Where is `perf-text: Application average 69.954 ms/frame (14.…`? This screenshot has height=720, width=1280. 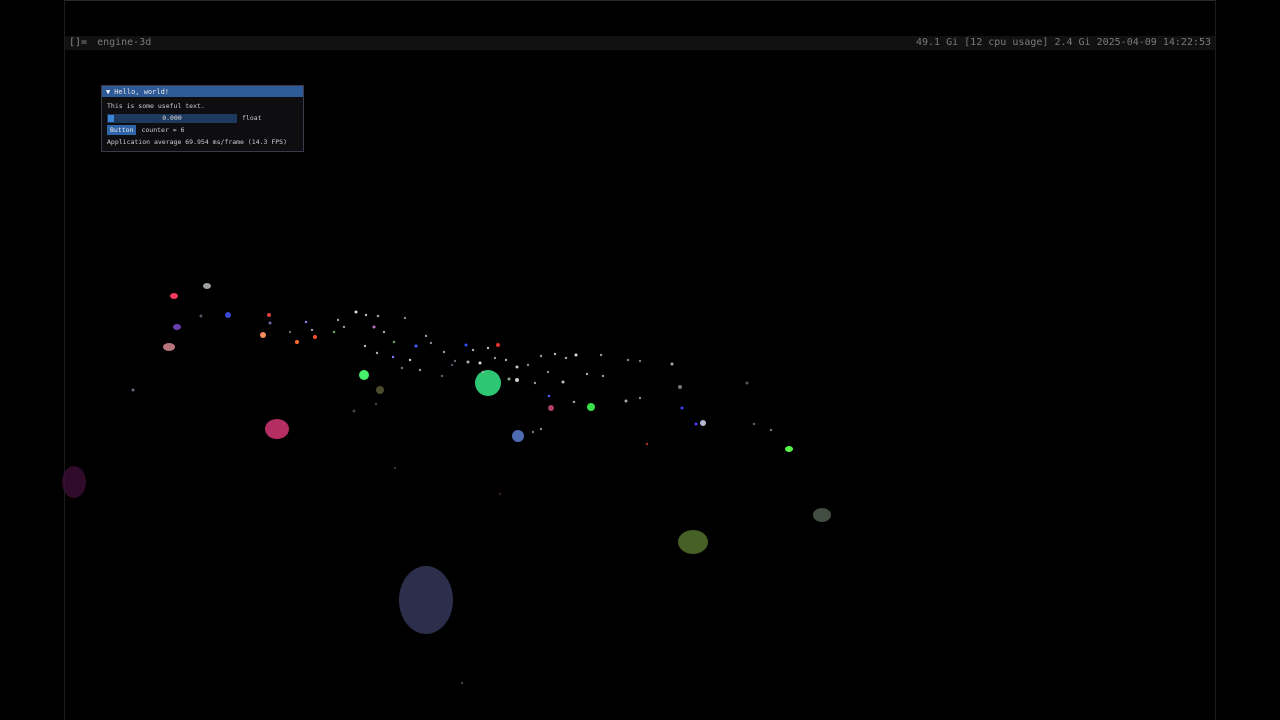 perf-text: Application average 69.954 ms/frame (14.… is located at coordinates (197, 142).